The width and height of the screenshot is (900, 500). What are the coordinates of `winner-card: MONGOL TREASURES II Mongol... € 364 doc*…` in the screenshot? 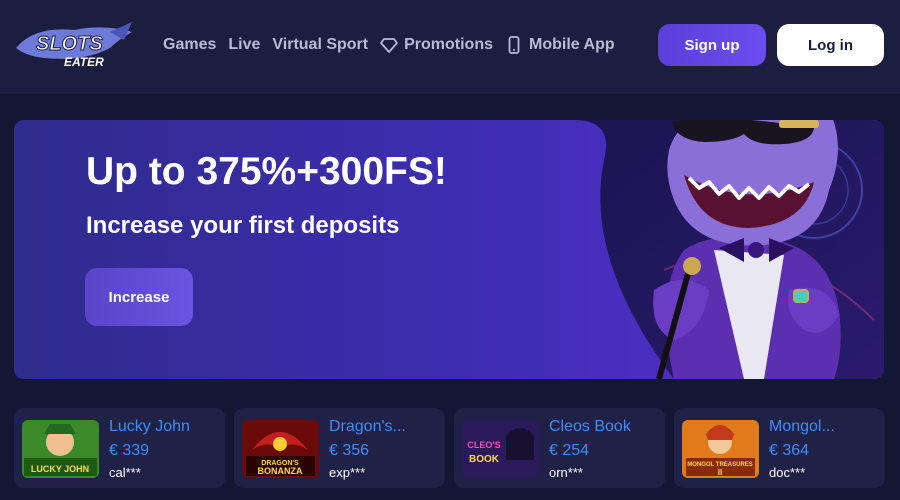 It's located at (779, 448).